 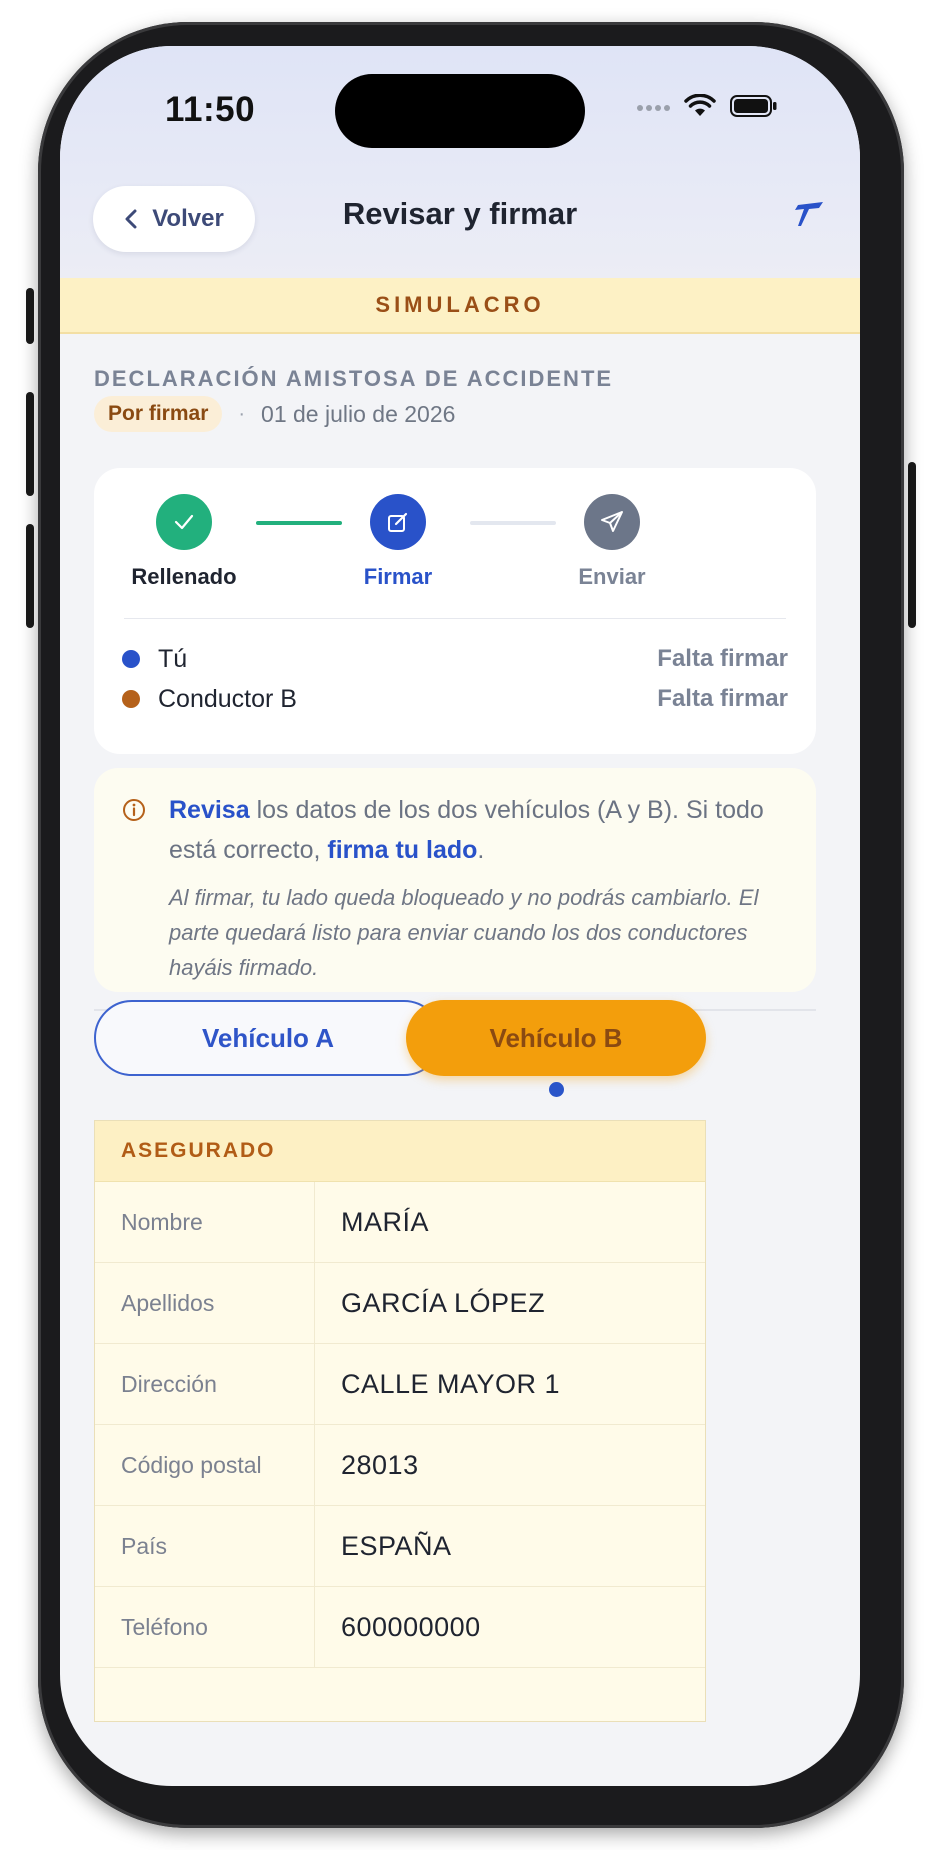 What do you see at coordinates (411, 1626) in the screenshot?
I see `row-value: 600000000` at bounding box center [411, 1626].